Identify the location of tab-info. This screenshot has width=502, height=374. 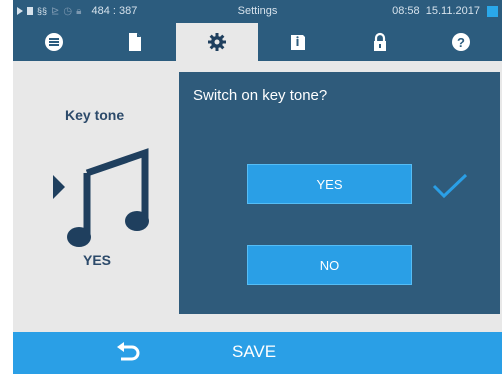
(299, 42).